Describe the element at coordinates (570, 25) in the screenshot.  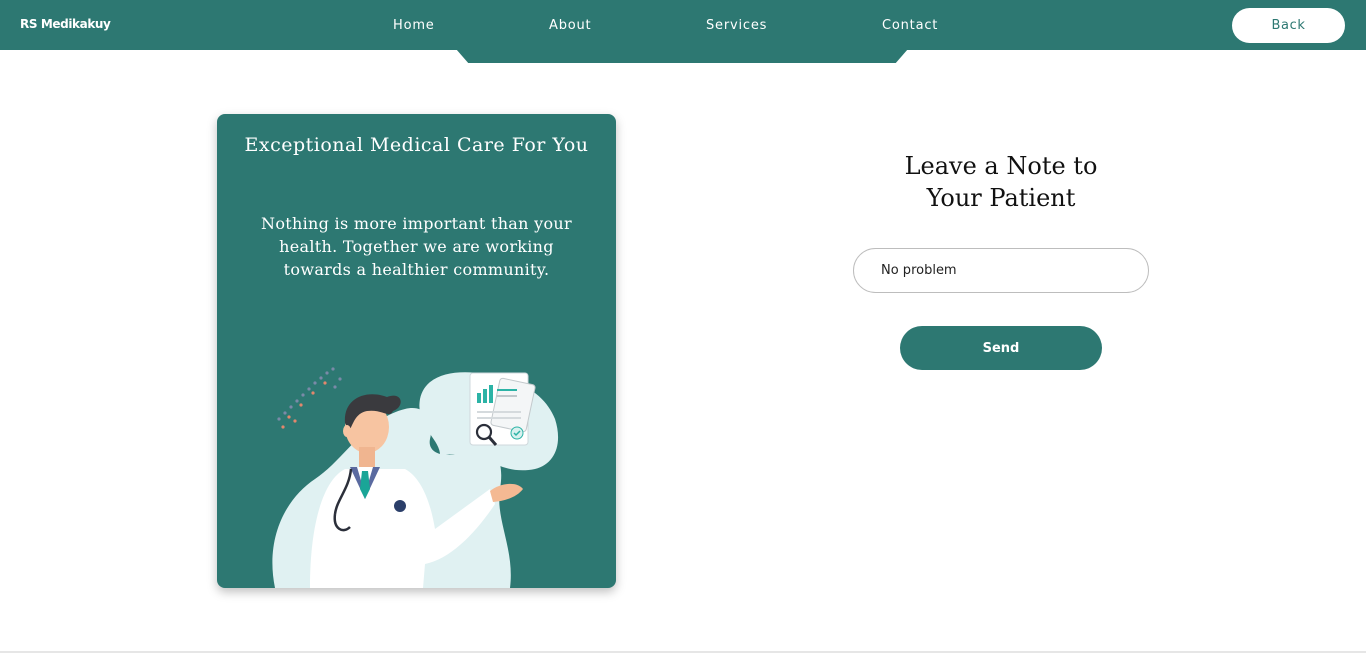
I see `nav-about-link: About` at that location.